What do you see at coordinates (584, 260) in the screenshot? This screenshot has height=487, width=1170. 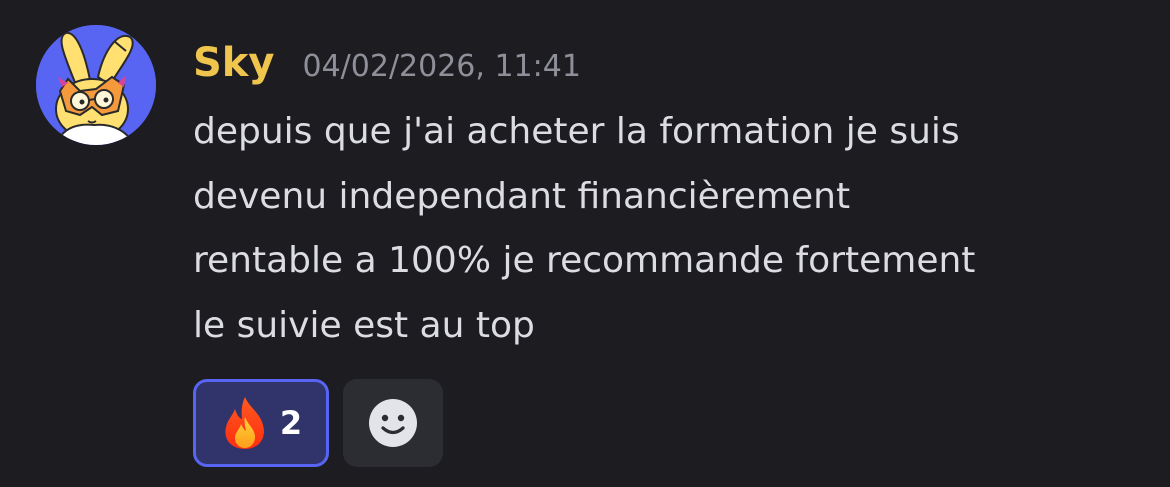 I see `message-line: rentable a 100% je recommande fortement` at bounding box center [584, 260].